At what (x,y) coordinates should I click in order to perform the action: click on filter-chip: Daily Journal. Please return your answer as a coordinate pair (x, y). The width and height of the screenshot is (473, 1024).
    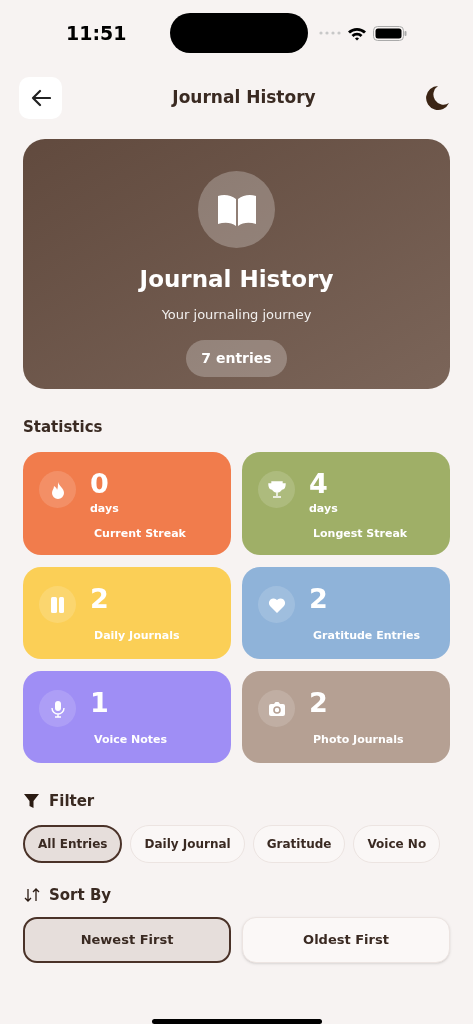
    Looking at the image, I should click on (187, 843).